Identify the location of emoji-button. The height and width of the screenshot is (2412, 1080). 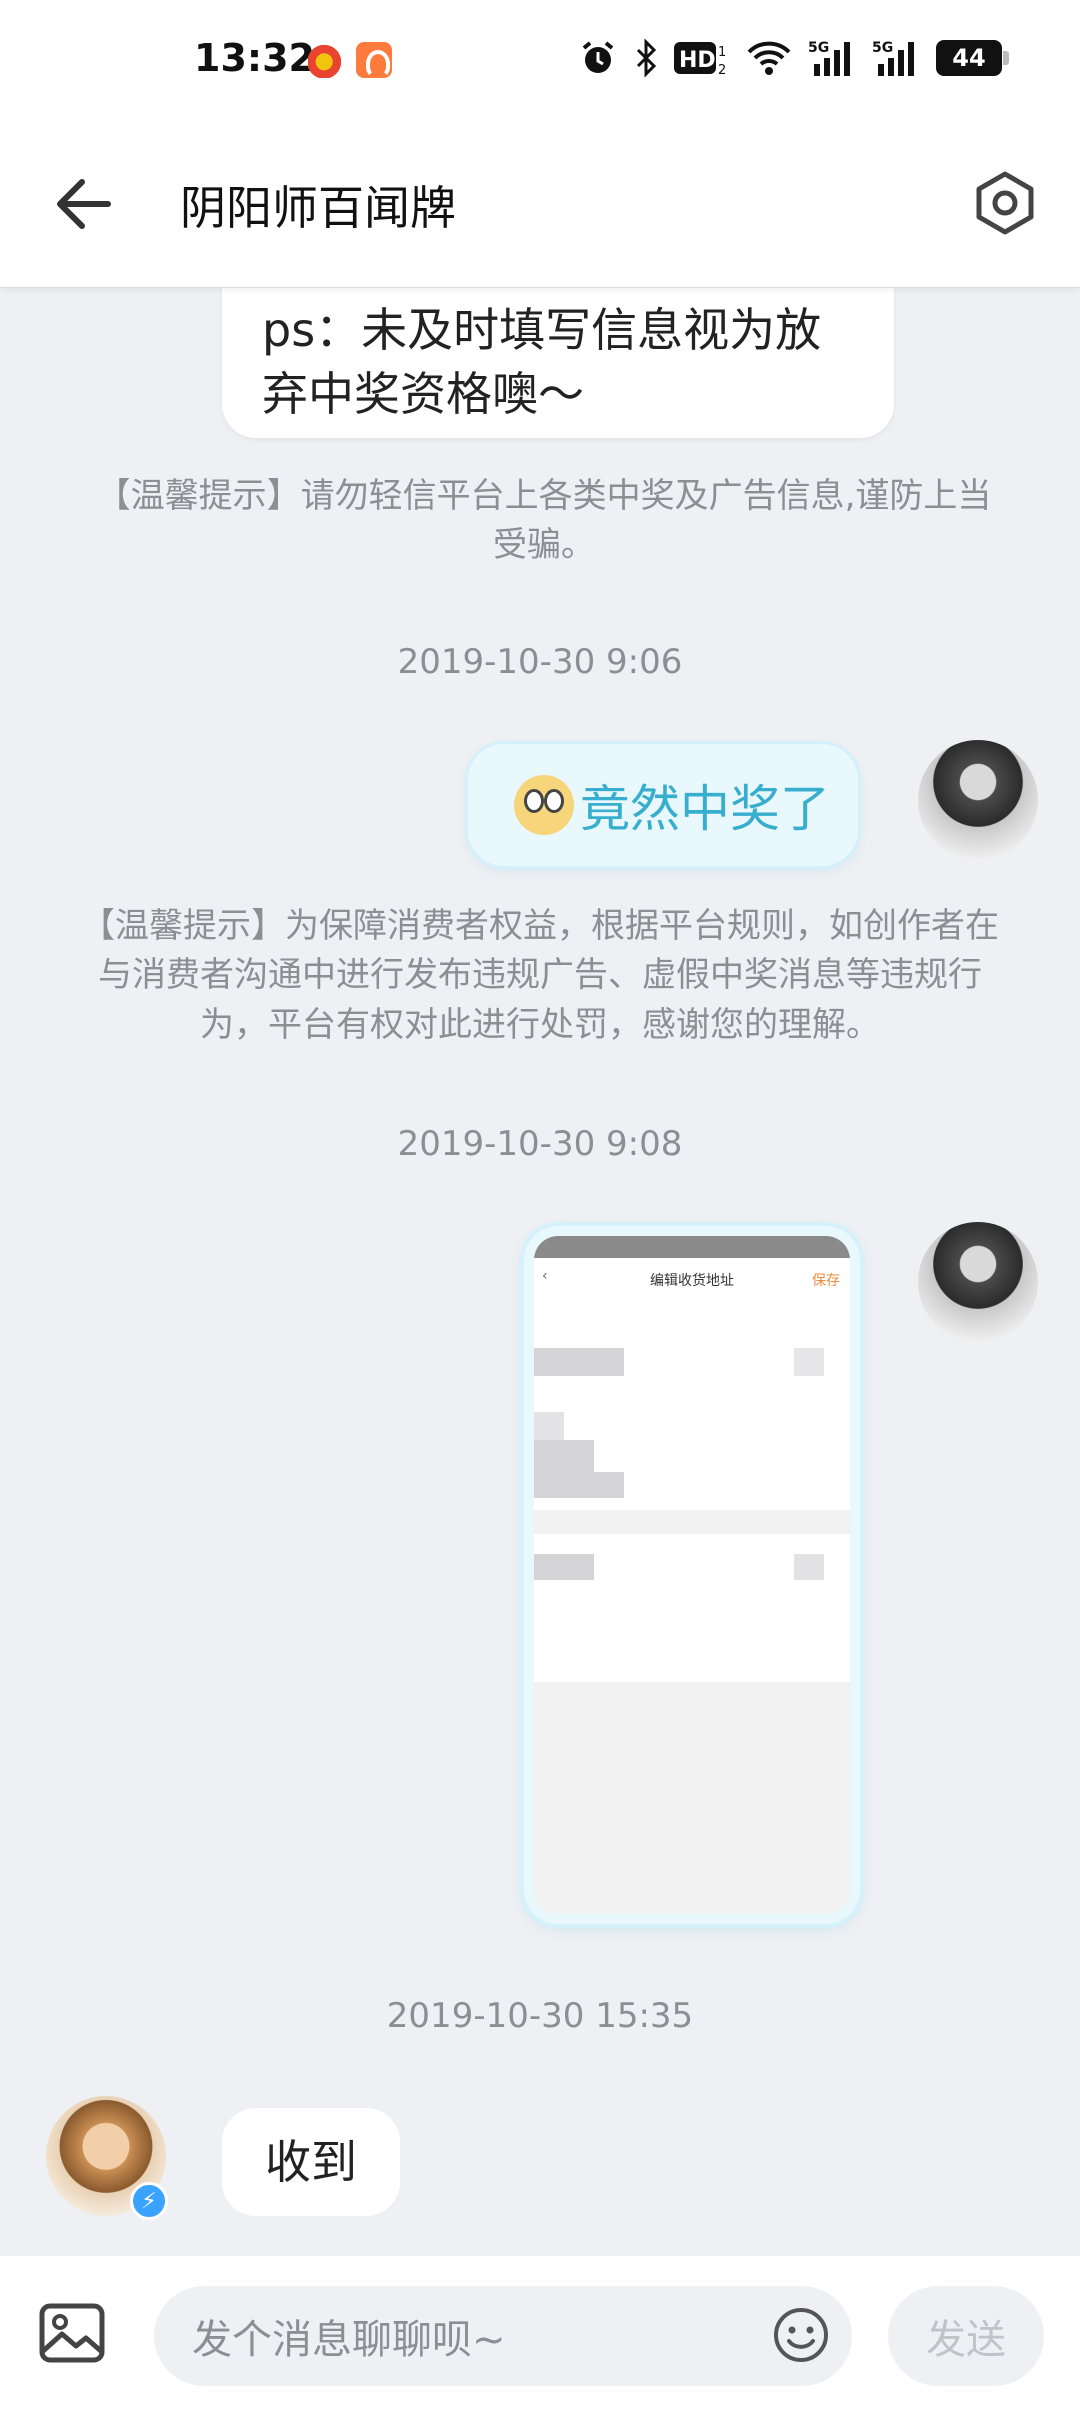
(801, 2335).